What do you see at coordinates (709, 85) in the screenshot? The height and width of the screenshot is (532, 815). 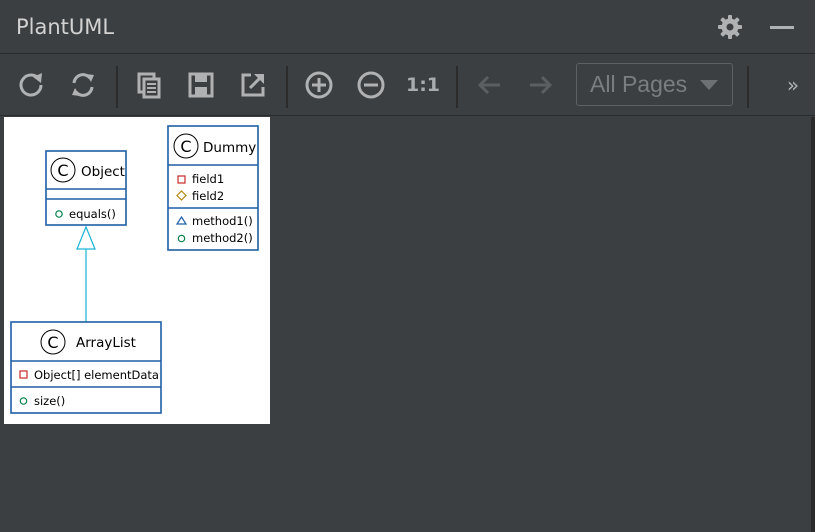 I see `chevron-down-icon` at bounding box center [709, 85].